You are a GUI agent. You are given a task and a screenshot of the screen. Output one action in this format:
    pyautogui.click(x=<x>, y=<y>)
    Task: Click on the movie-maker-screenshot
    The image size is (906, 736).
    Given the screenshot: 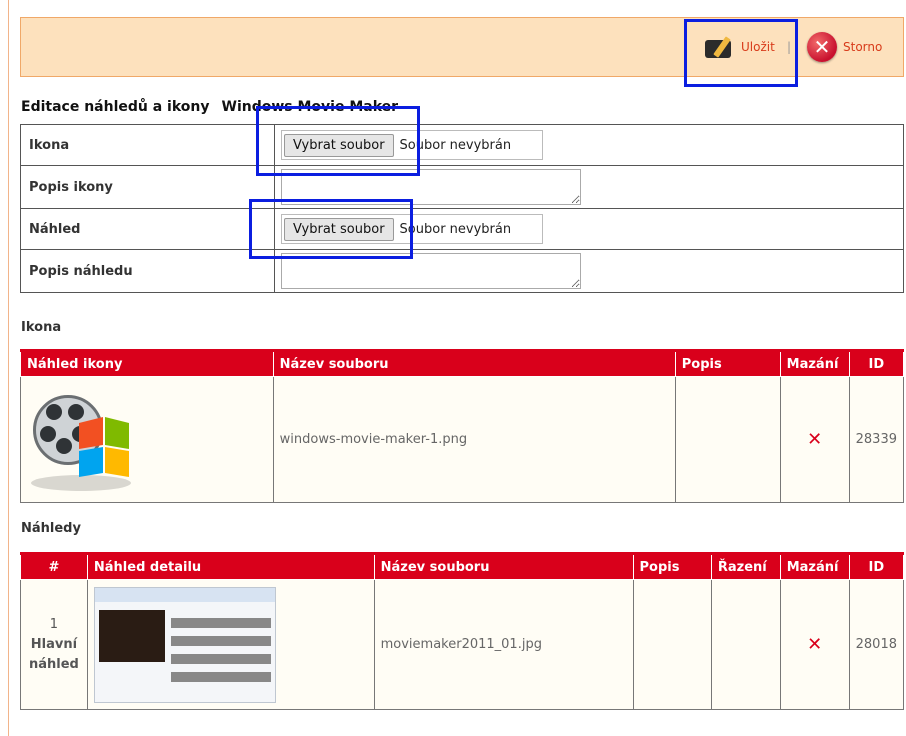 What is the action you would take?
    pyautogui.click(x=184, y=644)
    